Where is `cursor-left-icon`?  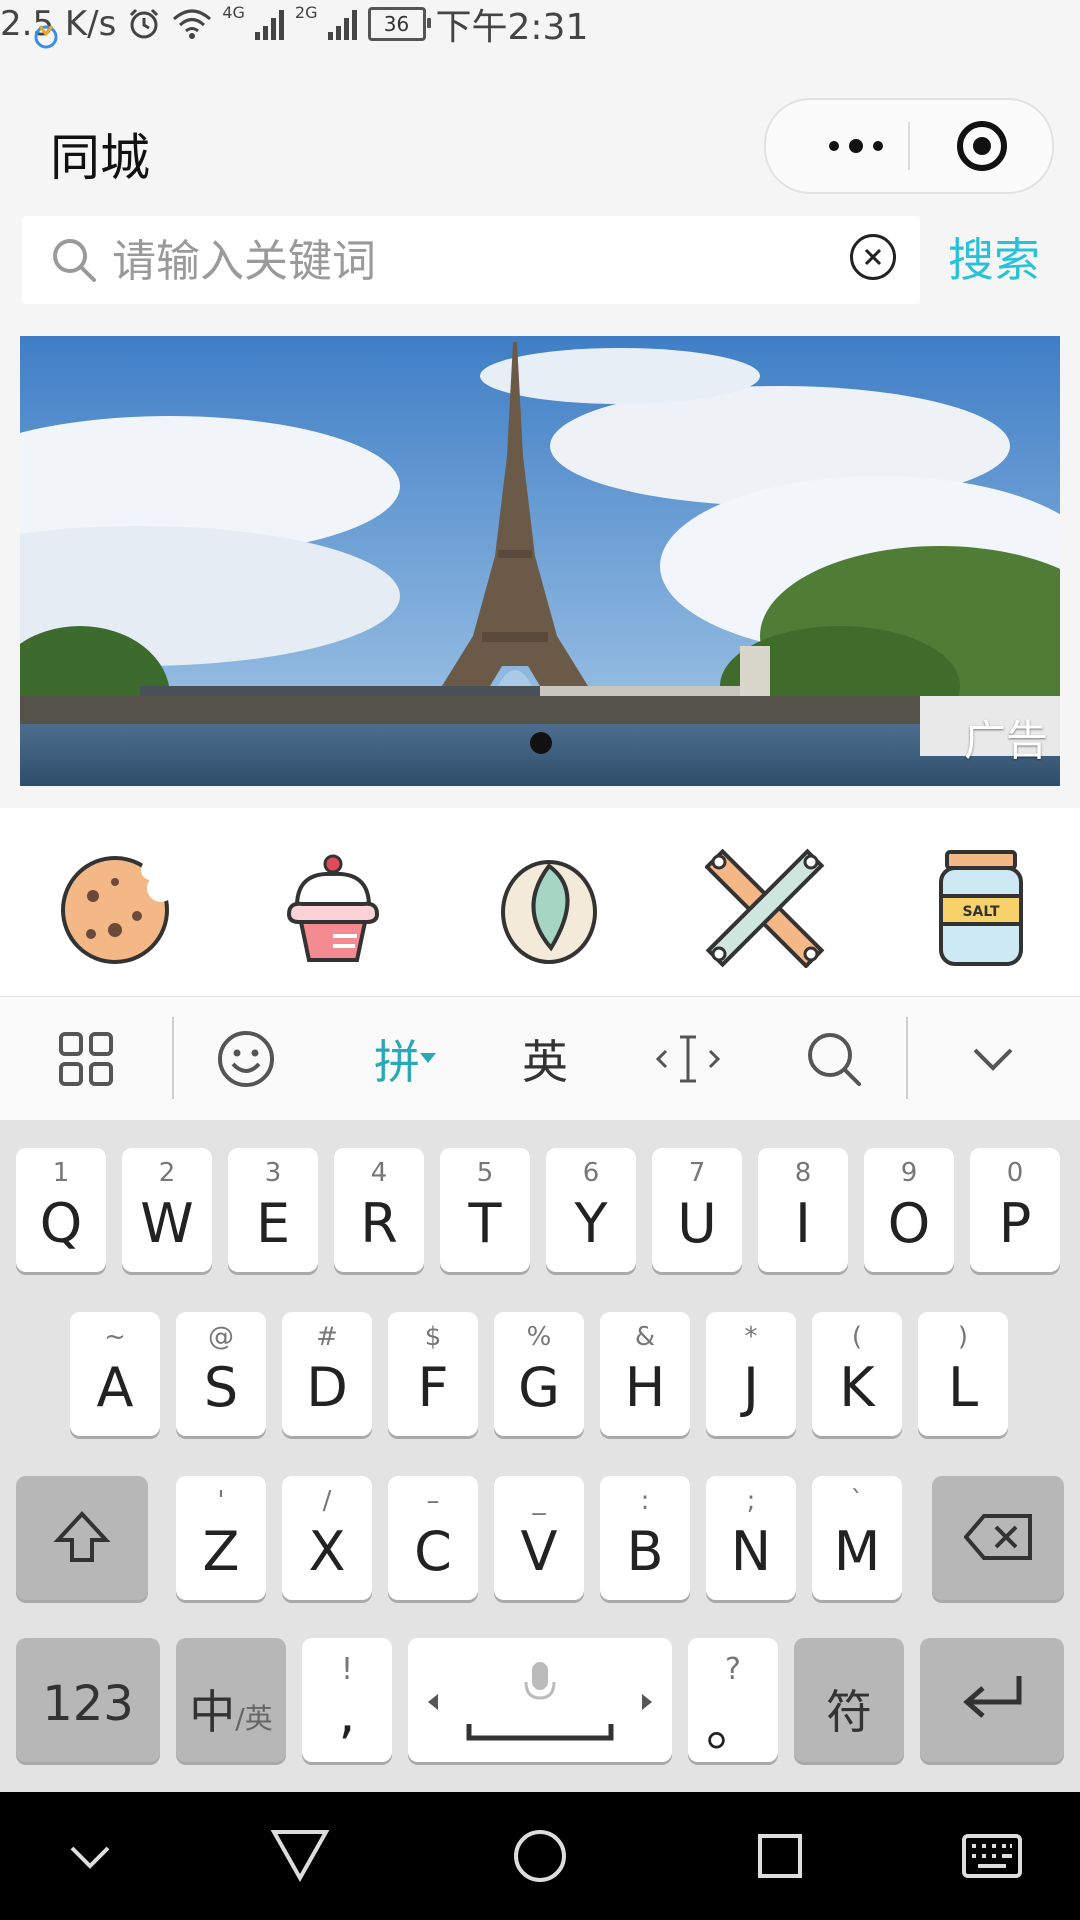
cursor-left-icon is located at coordinates (433, 1702).